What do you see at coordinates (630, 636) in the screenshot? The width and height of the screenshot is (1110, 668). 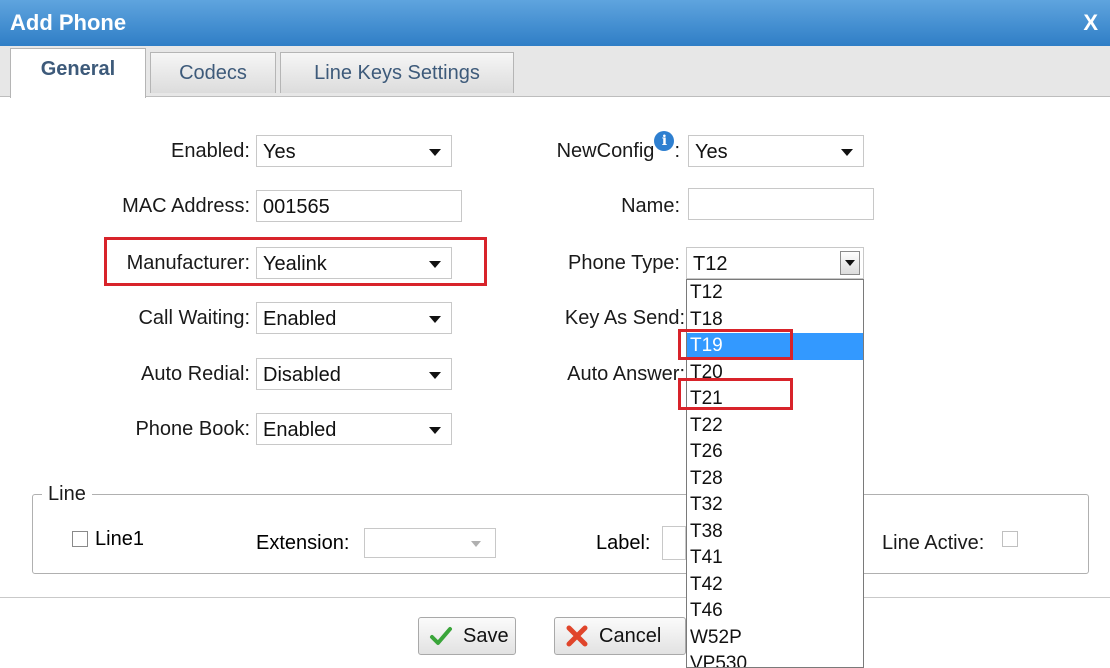 I see `cancel-button-label: Cancel` at bounding box center [630, 636].